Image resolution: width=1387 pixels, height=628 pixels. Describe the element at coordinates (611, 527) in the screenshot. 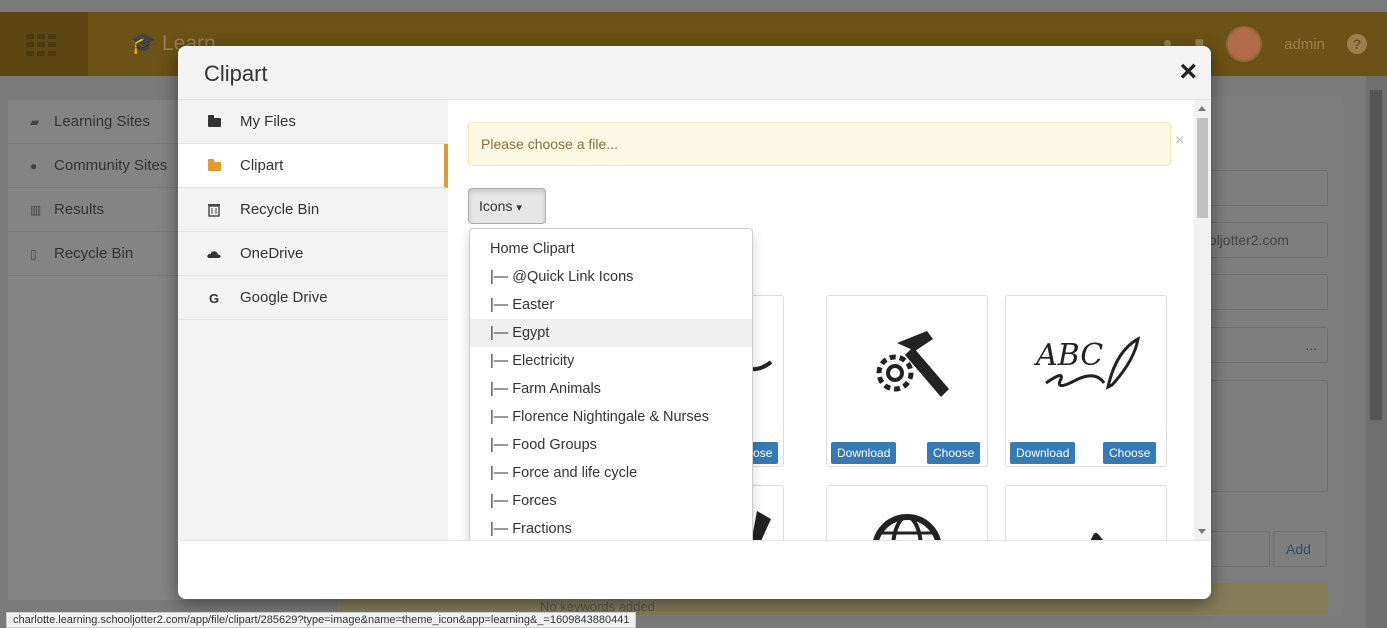

I see `dropdown-item: |— Fractions` at that location.